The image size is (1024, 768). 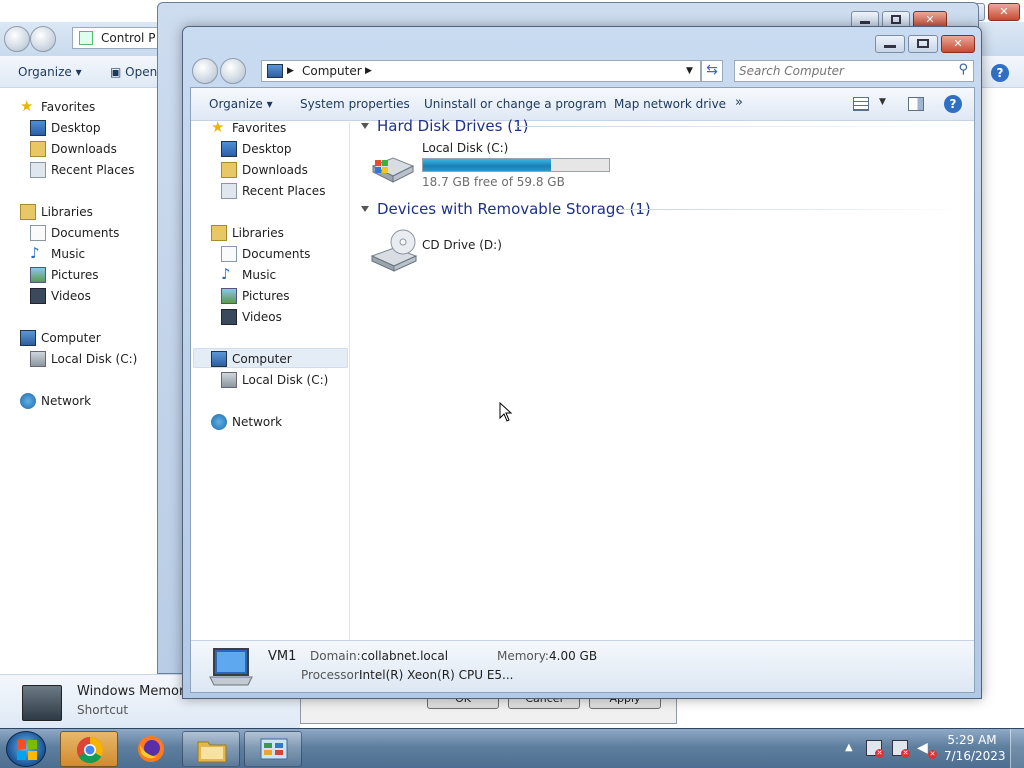 What do you see at coordinates (481, 71) in the screenshot?
I see `address-bar: ▶ Computer ▶ ▼` at bounding box center [481, 71].